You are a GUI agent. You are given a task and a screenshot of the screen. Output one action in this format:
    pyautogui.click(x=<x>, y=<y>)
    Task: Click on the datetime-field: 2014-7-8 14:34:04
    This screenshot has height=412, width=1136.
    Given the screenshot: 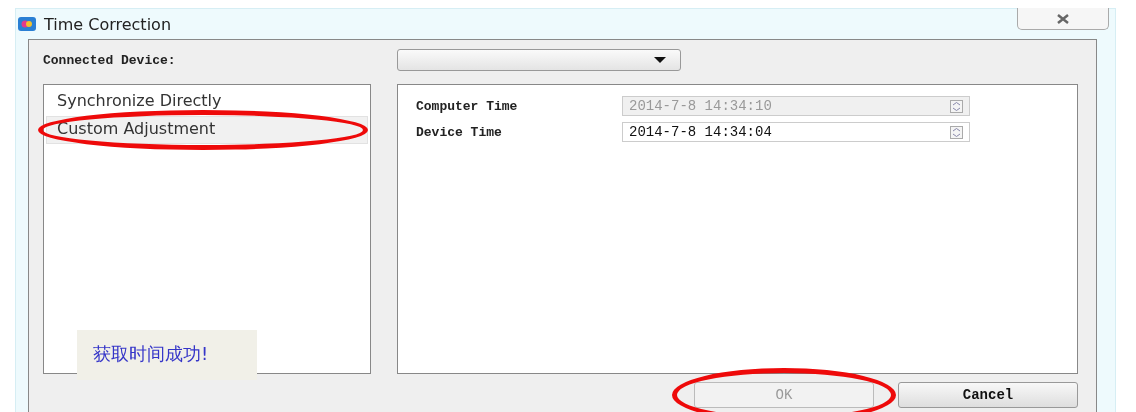 What is the action you would take?
    pyautogui.click(x=796, y=132)
    